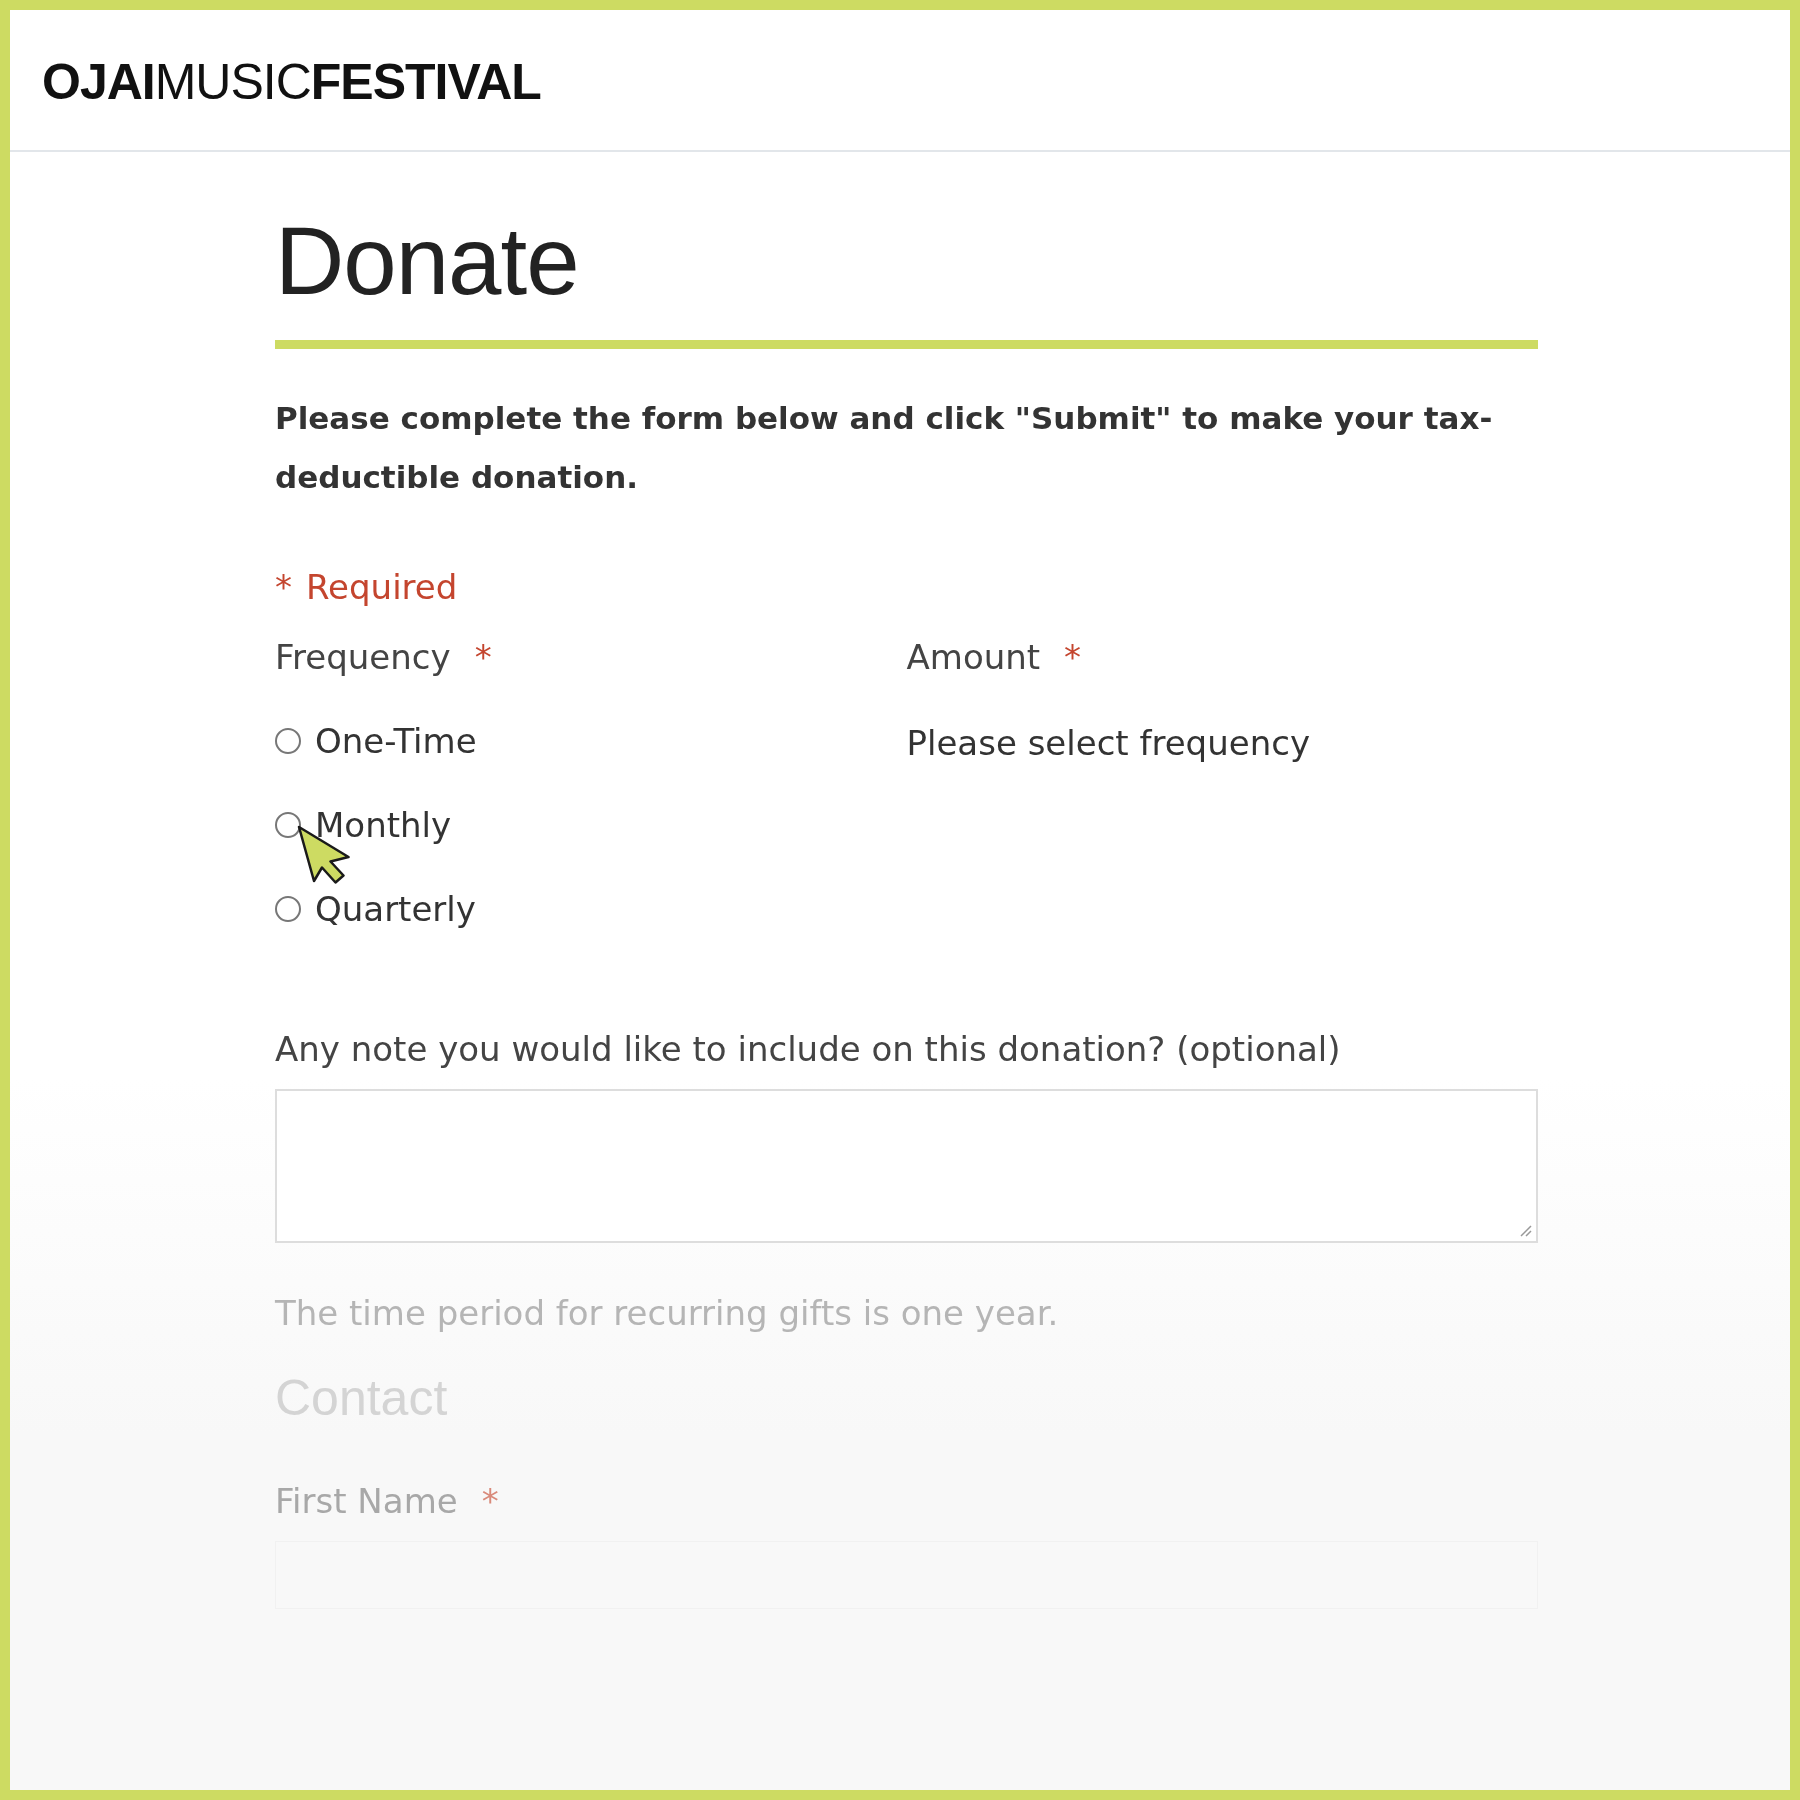 The height and width of the screenshot is (1800, 1800). What do you see at coordinates (667, 1312) in the screenshot?
I see `period-hint: The time period for recurring gifts is one year.` at bounding box center [667, 1312].